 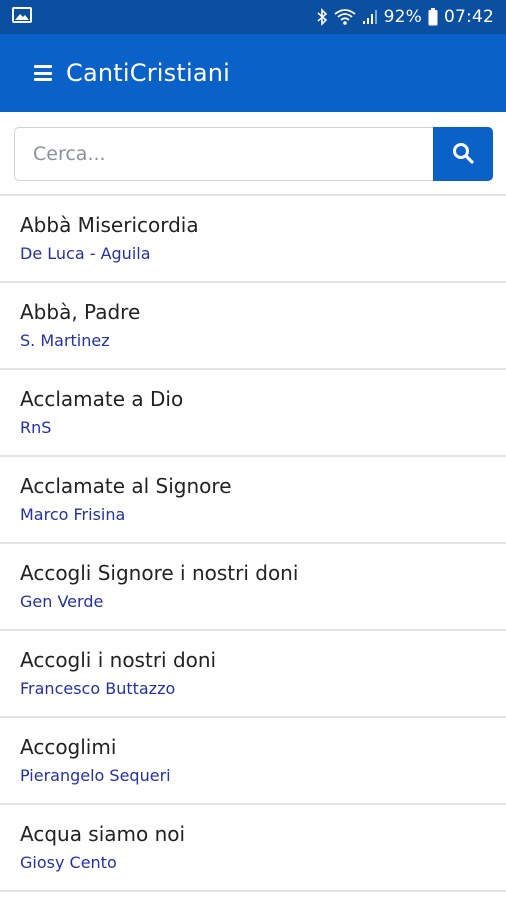 What do you see at coordinates (36, 427) in the screenshot?
I see `song-author: RnS` at bounding box center [36, 427].